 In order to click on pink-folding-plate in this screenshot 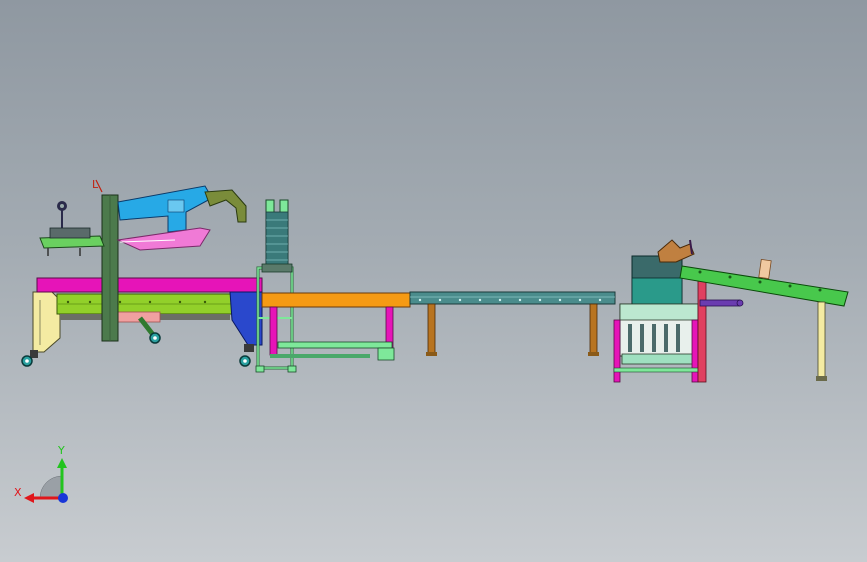, I will do `click(163, 239)`.